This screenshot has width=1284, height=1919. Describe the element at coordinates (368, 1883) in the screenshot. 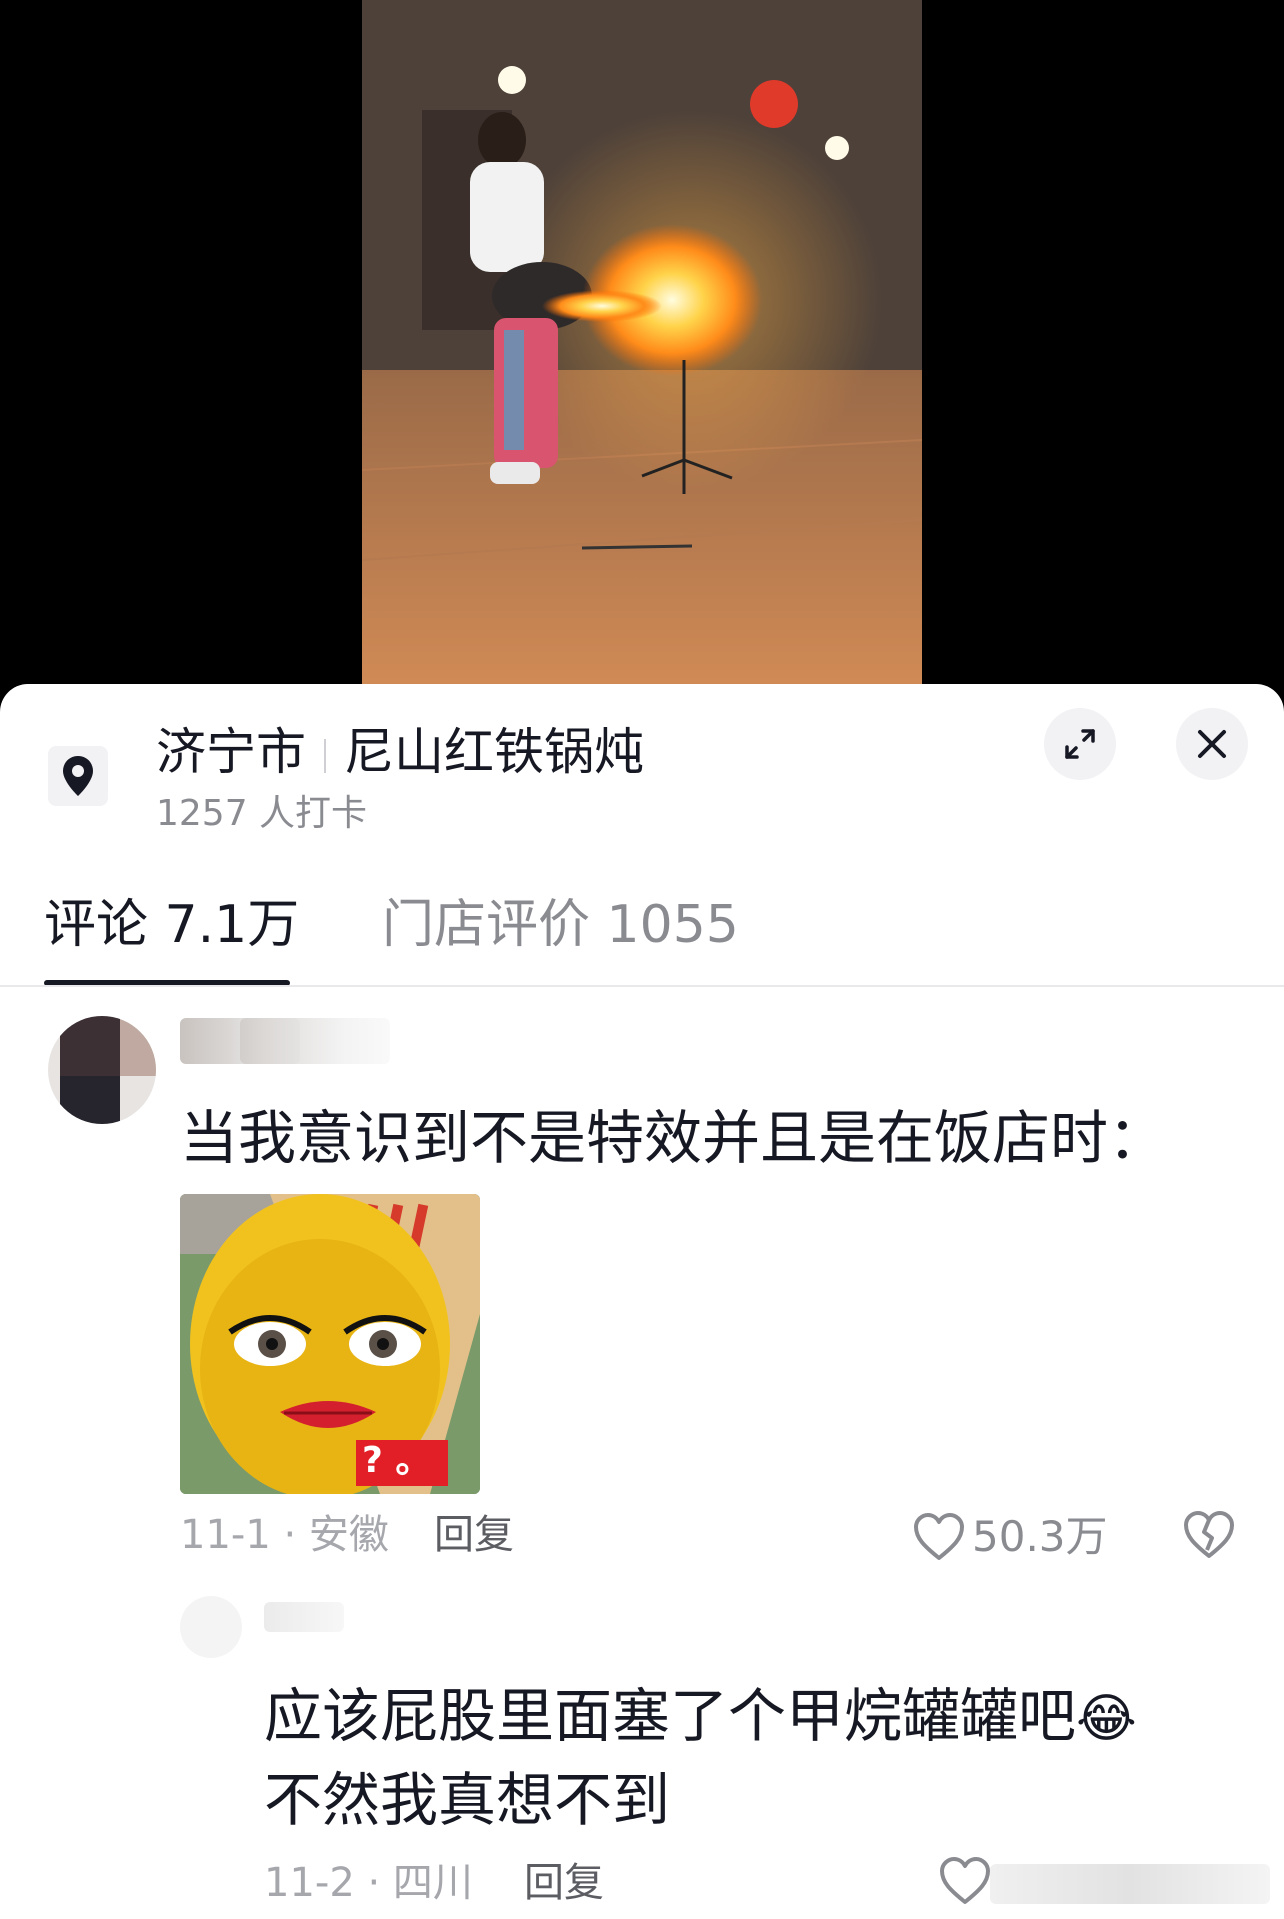

I see `reply-date-region: 11-2 · 四川` at that location.